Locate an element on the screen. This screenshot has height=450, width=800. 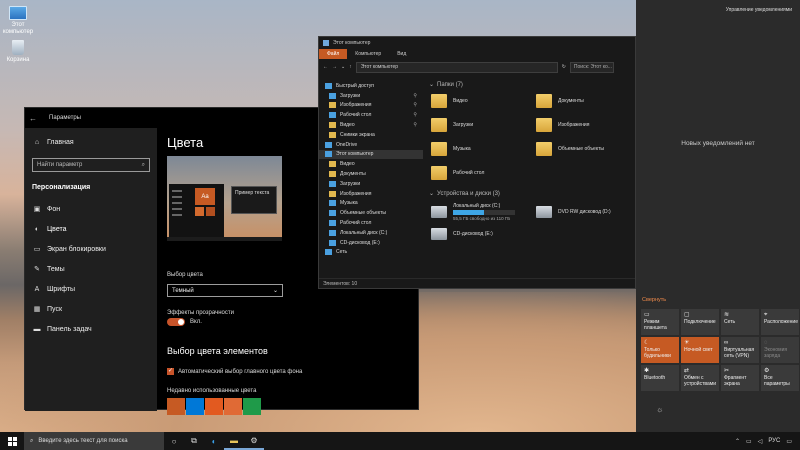
desktop-icon-recycle-bin: Корзина is located at coordinates (18, 52).